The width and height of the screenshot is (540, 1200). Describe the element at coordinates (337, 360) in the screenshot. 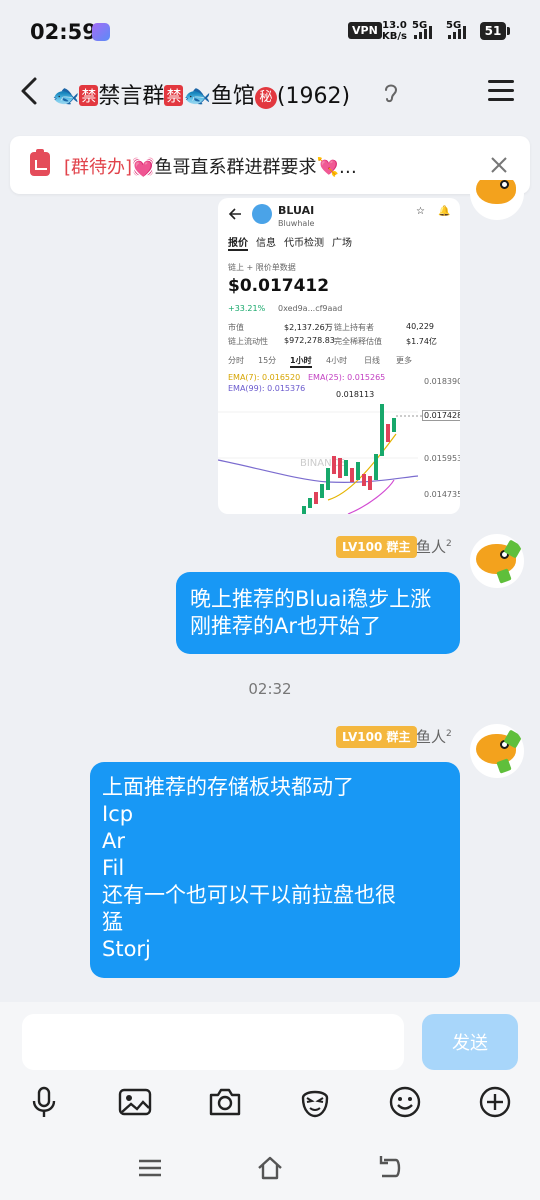

I see `interval-tab: 4小时` at that location.